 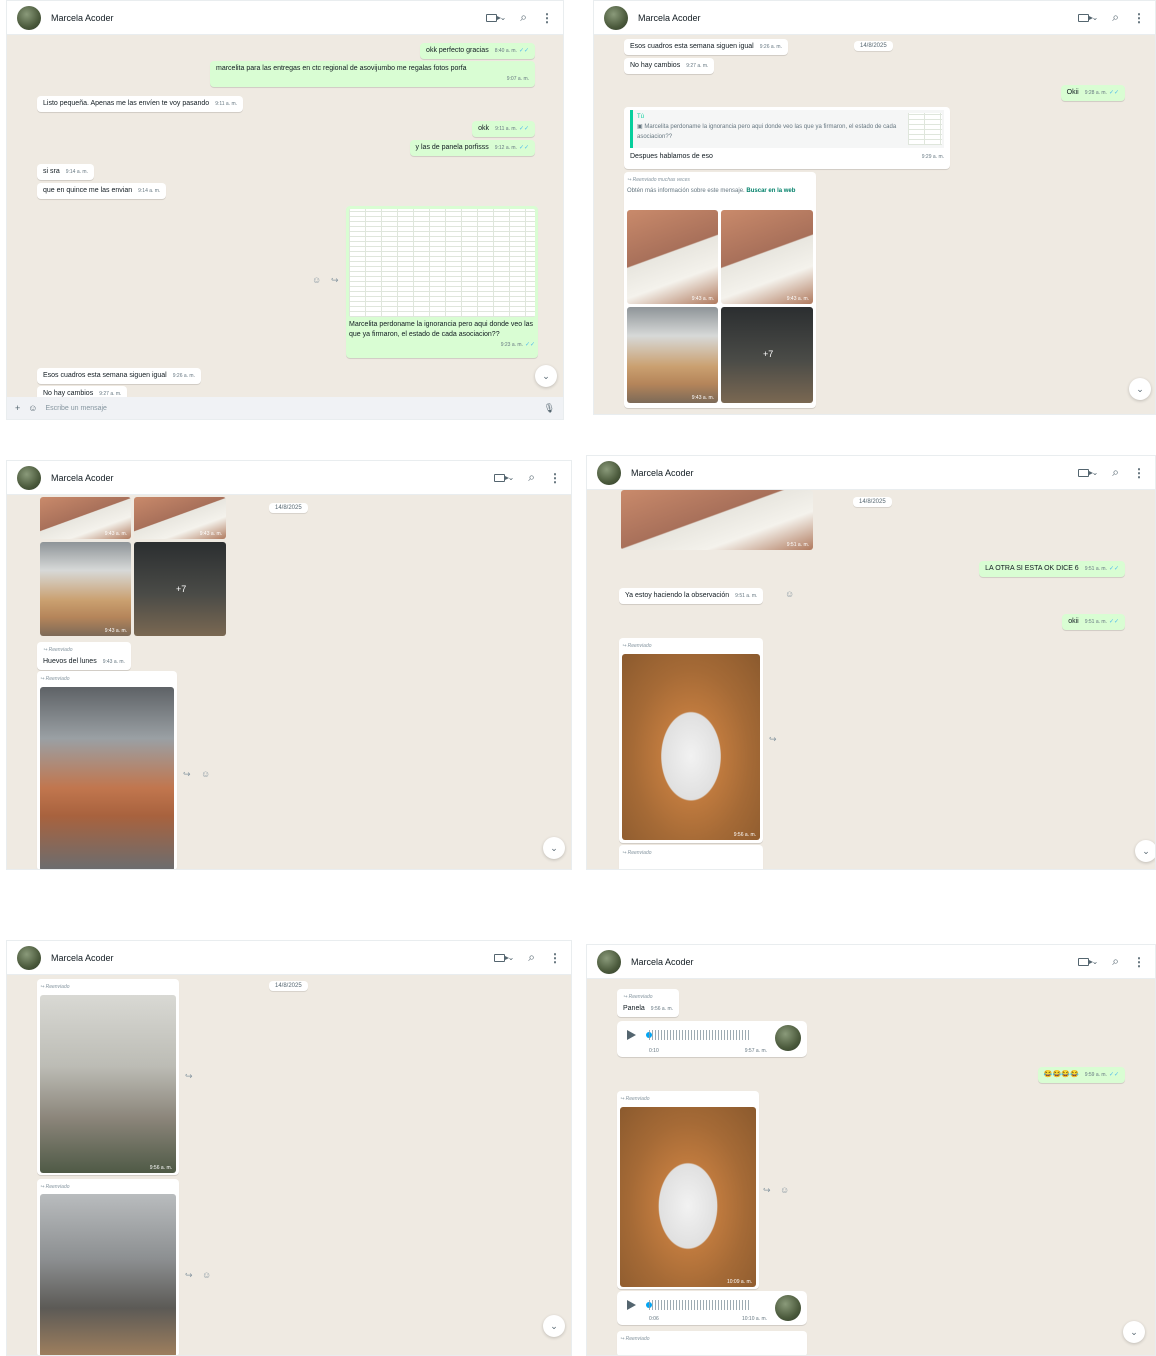 I want to click on message-out: okk 9:11 a. m. ✓✓, so click(x=503, y=129).